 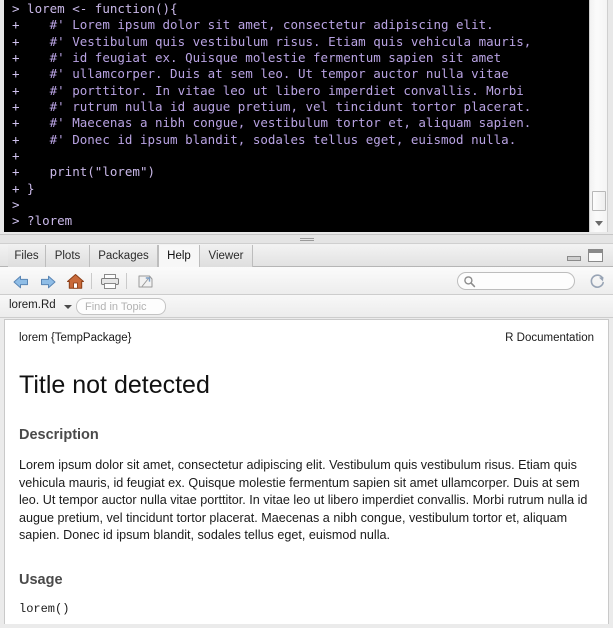 I want to click on console-scrollbar-thumb, so click(x=599, y=201).